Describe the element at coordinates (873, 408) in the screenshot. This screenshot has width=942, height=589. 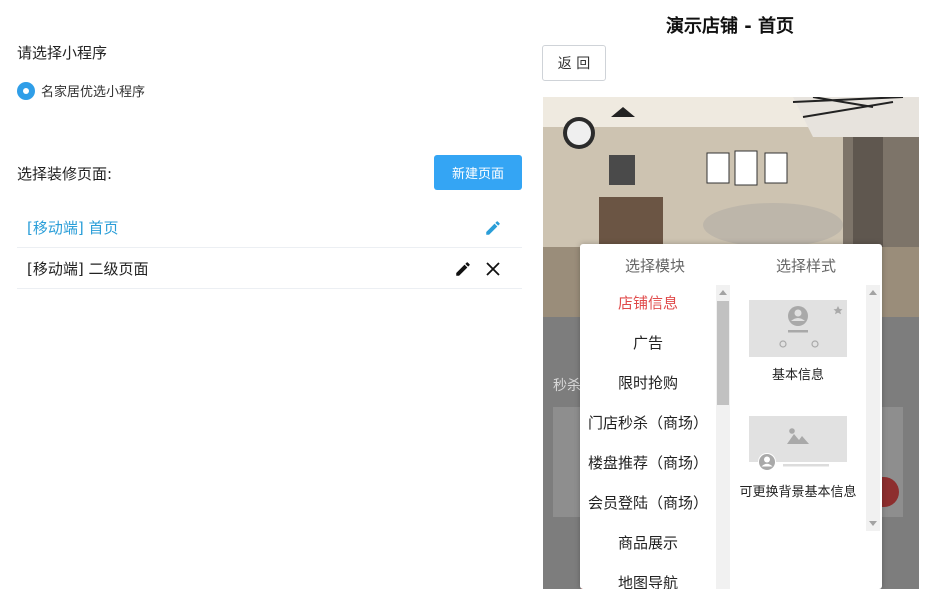
I see `style-scrollbar` at that location.